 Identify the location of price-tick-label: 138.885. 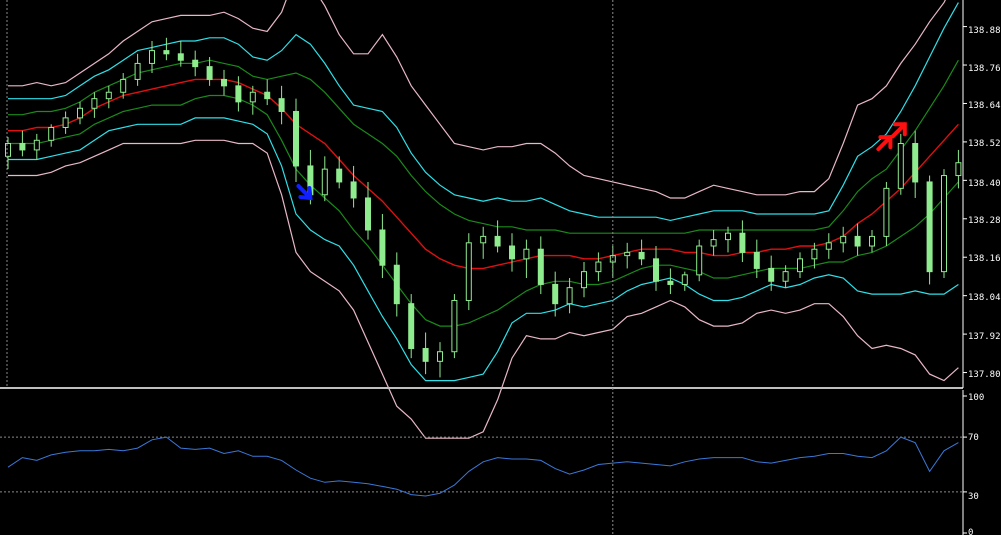
(984, 31).